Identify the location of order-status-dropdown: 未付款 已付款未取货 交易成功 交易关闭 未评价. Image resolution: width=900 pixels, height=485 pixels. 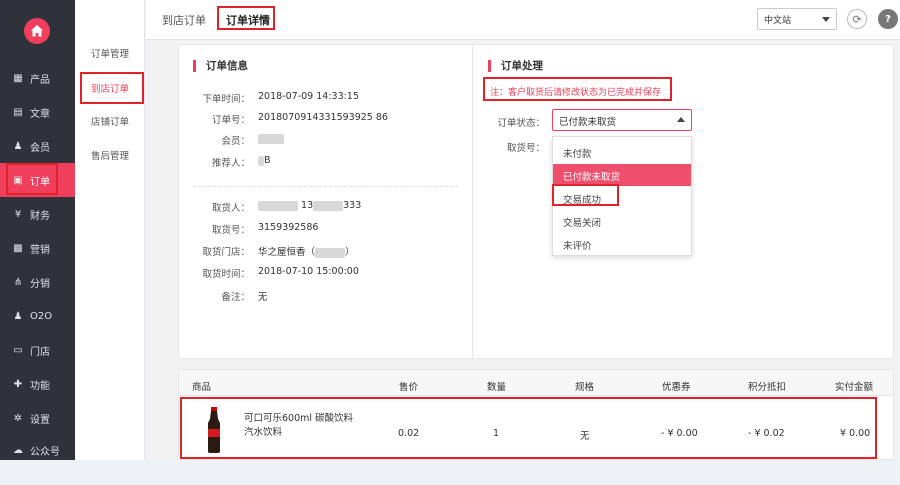
(622, 196).